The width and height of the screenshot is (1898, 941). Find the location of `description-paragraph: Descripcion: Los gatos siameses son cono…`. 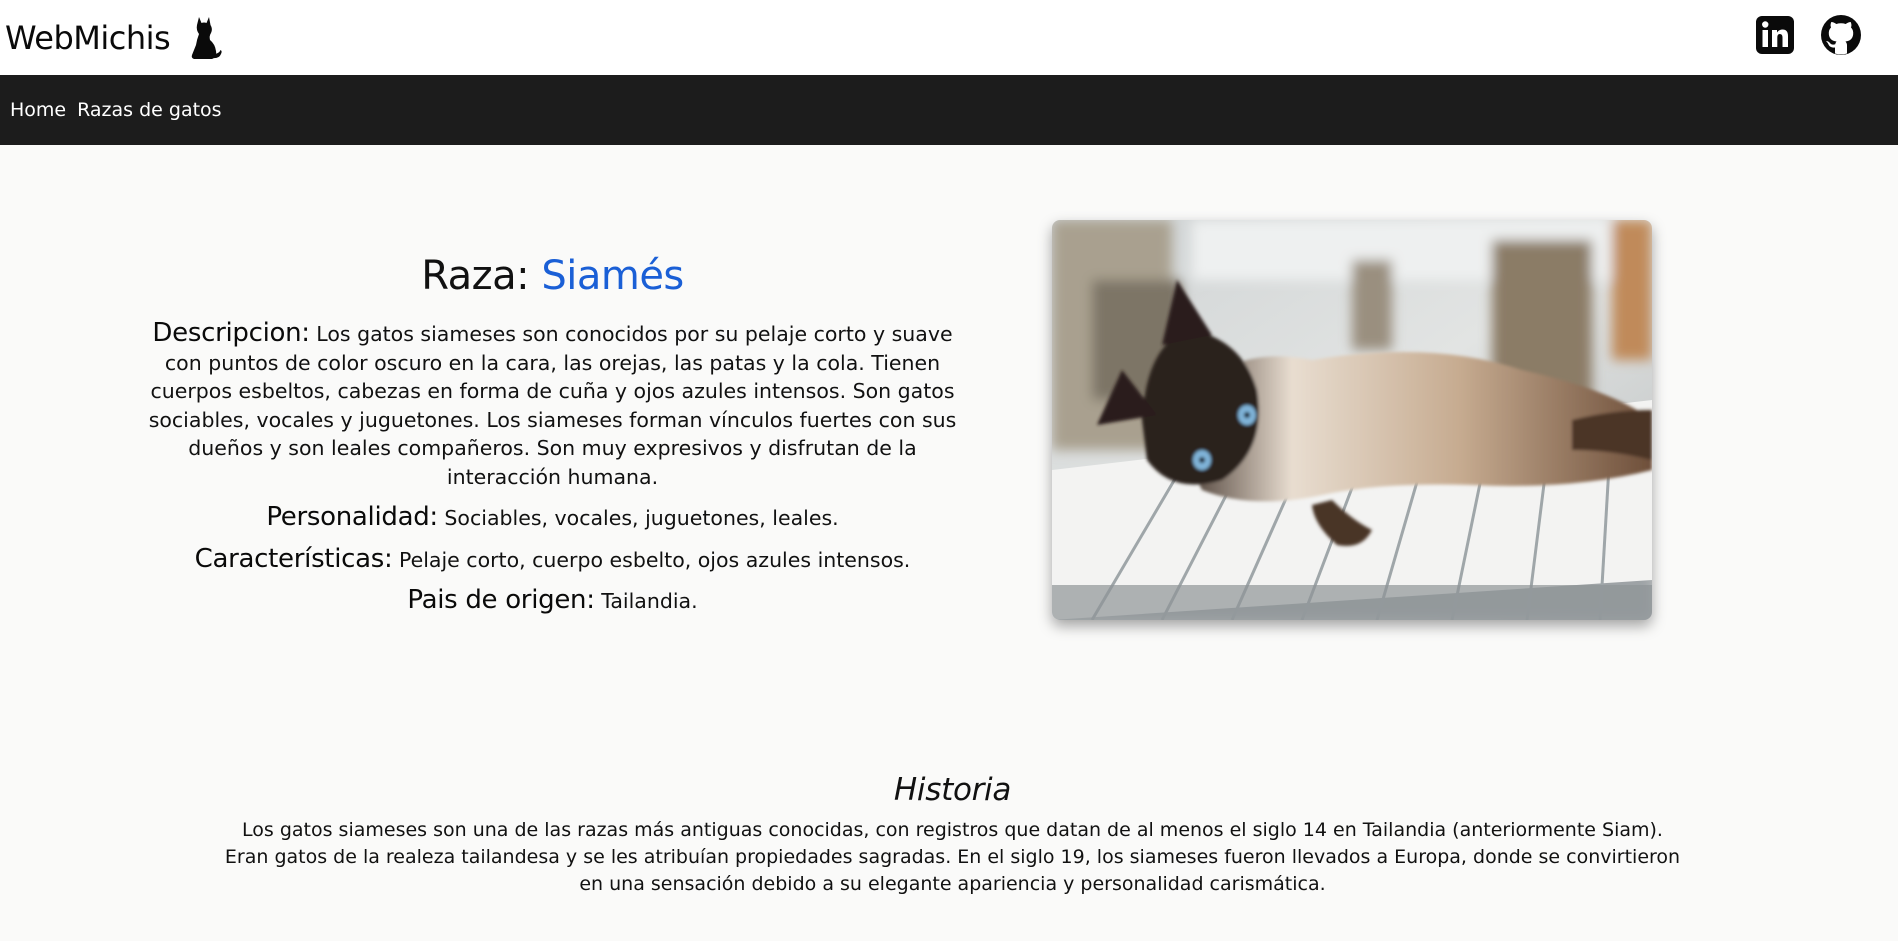

description-paragraph: Descripcion: Los gatos siameses son cono… is located at coordinates (552, 405).